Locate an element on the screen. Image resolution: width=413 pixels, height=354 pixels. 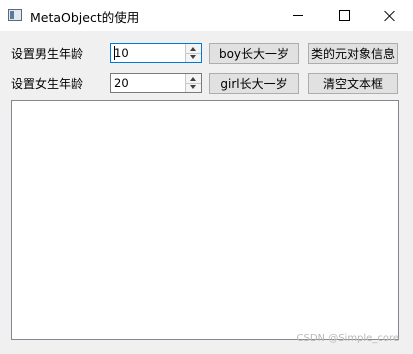
boy-age-stepper is located at coordinates (193, 53).